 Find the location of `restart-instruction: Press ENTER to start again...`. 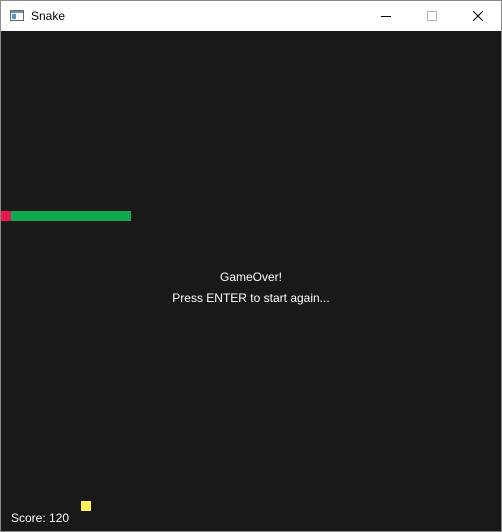

restart-instruction: Press ENTER to start again... is located at coordinates (251, 298).